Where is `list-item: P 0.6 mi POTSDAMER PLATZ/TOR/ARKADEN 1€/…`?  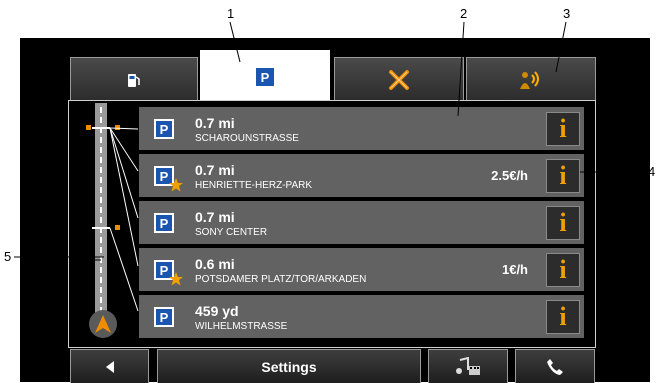
list-item: P 0.6 mi POTSDAMER PLATZ/TOR/ARKADEN 1€/… is located at coordinates (361, 269).